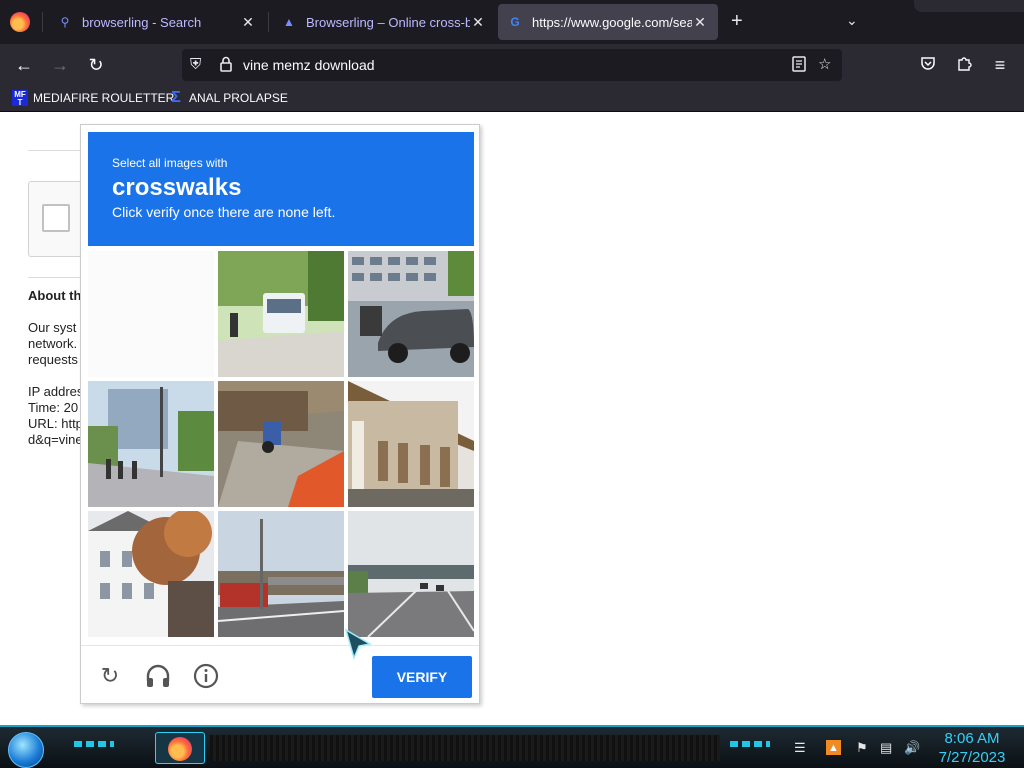 The height and width of the screenshot is (768, 1024). What do you see at coordinates (824, 65) in the screenshot?
I see `bookmark-star-icon: ☆` at bounding box center [824, 65].